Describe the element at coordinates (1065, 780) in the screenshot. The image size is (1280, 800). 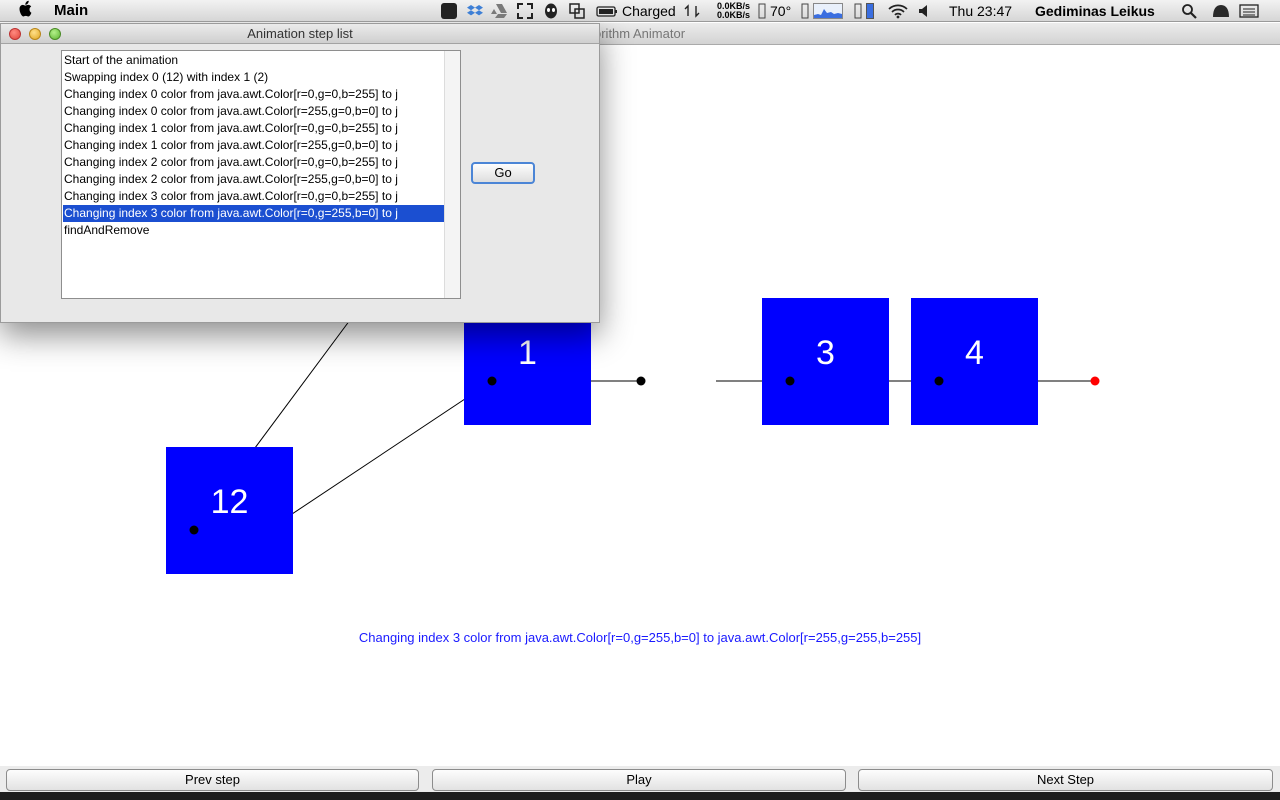
I see `next-step-button: Next Step` at that location.